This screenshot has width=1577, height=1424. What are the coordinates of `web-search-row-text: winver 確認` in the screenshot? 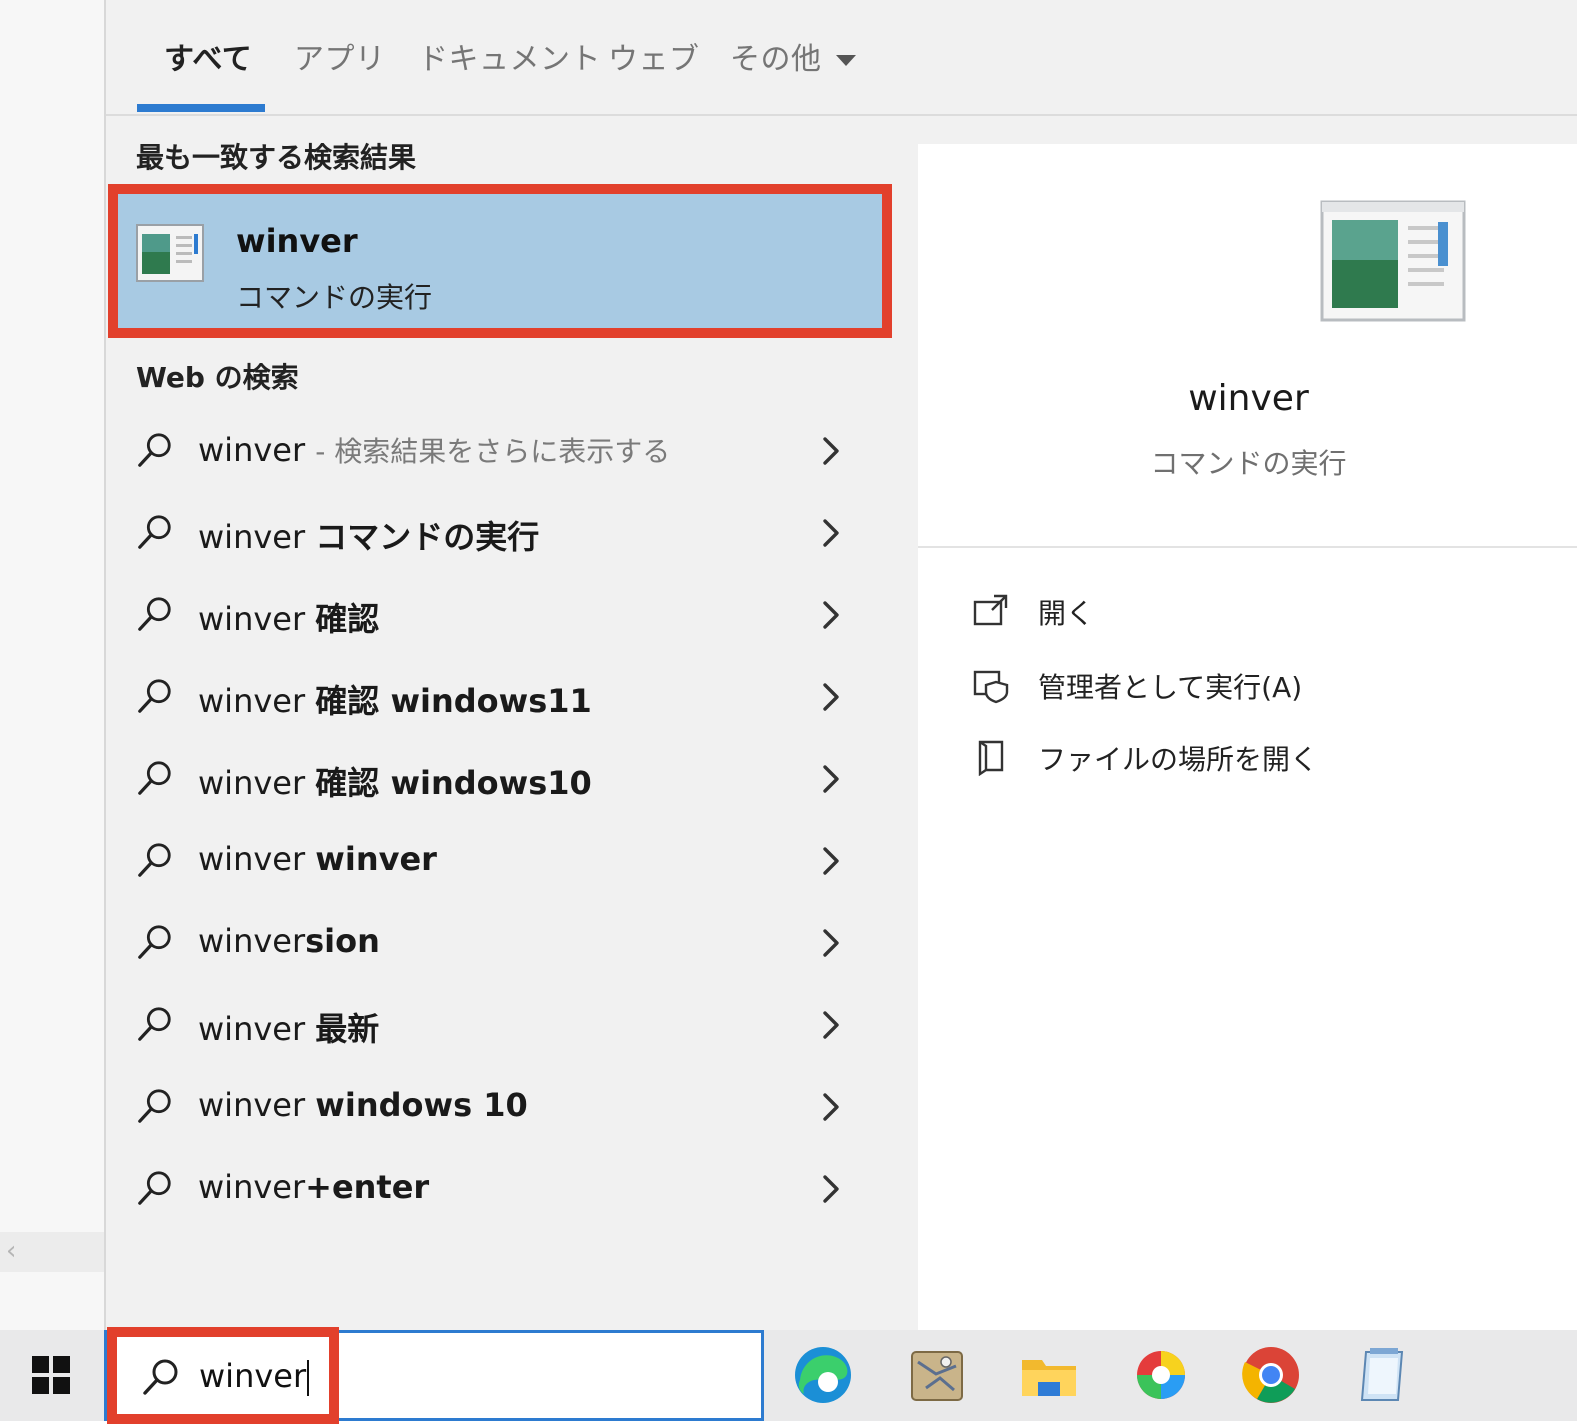 It's located at (288, 617).